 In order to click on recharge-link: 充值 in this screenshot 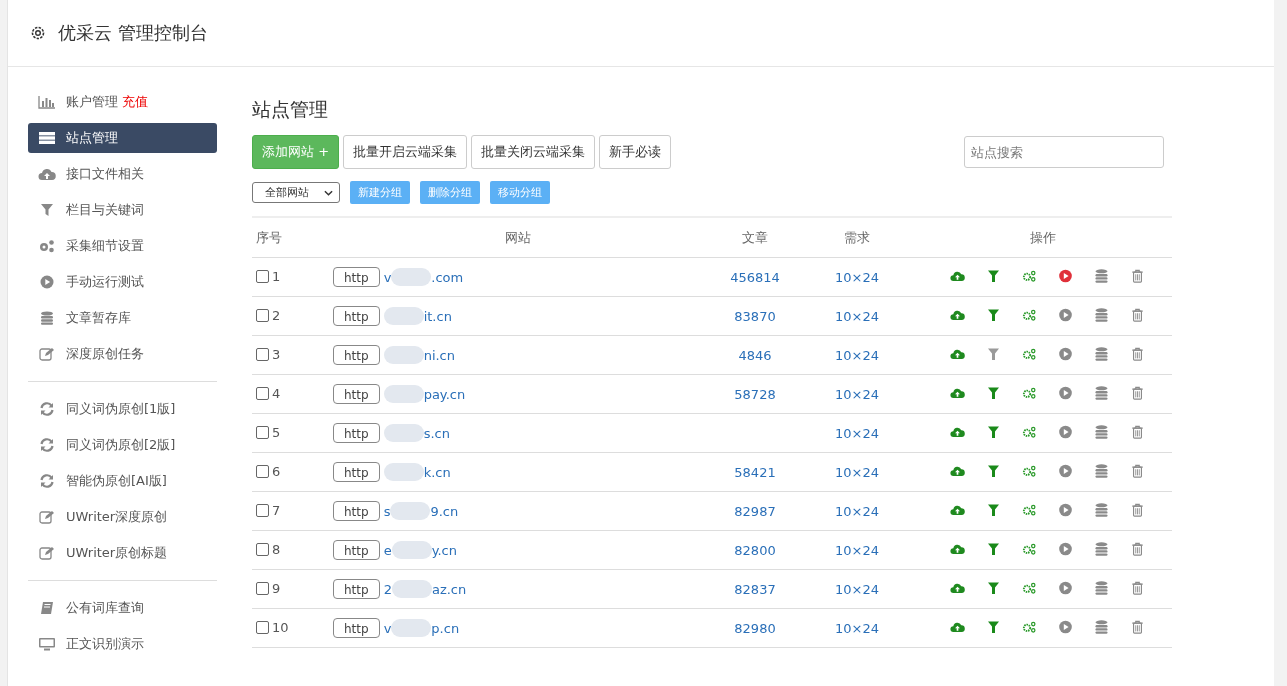, I will do `click(135, 102)`.